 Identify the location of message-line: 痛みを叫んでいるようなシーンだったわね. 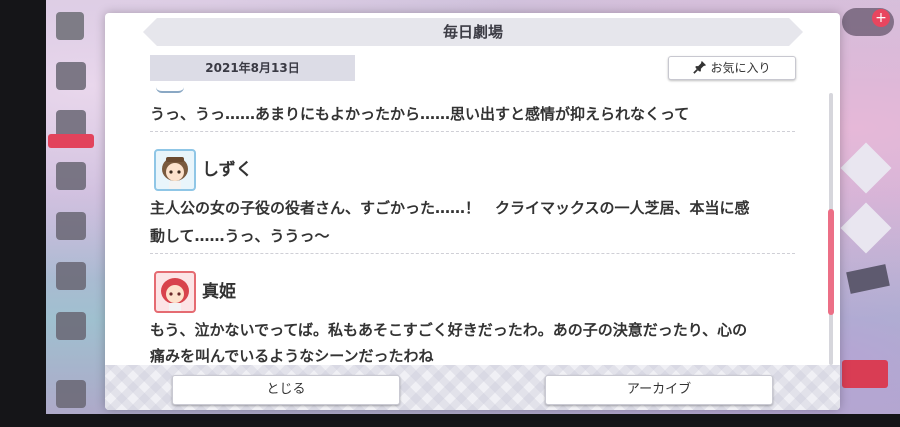
(292, 356).